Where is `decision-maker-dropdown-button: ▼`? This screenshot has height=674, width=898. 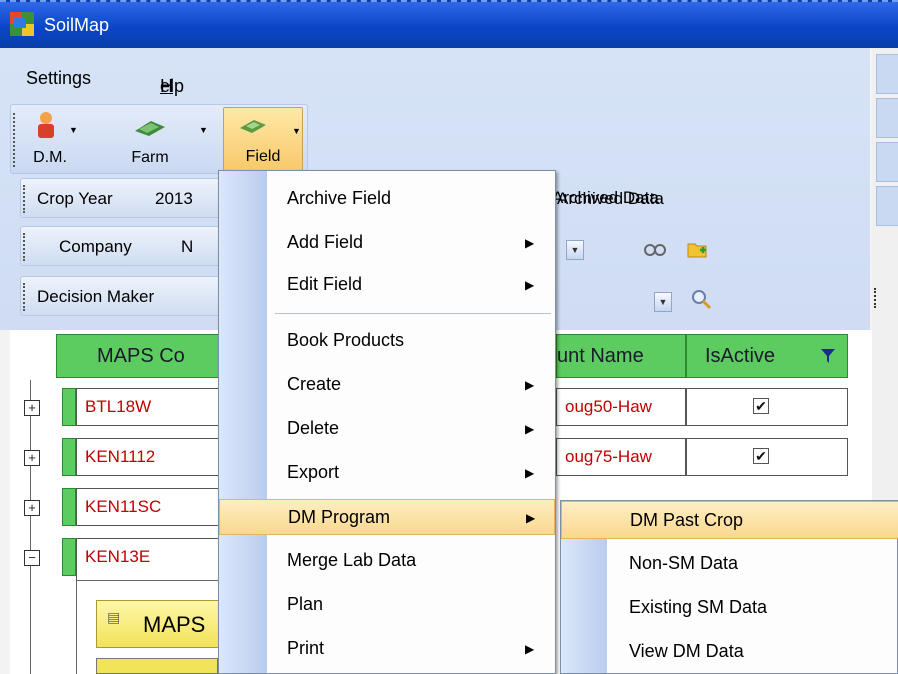 decision-maker-dropdown-button: ▼ is located at coordinates (663, 302).